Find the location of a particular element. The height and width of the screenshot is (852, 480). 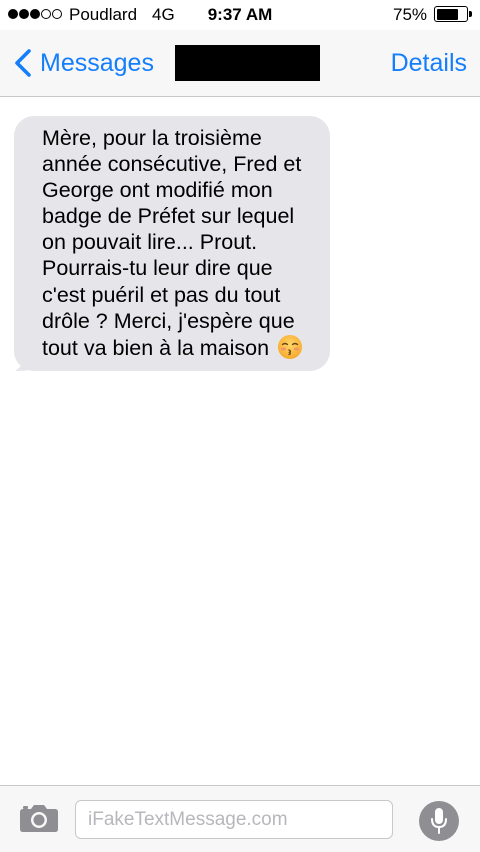

battery-icon is located at coordinates (453, 14).